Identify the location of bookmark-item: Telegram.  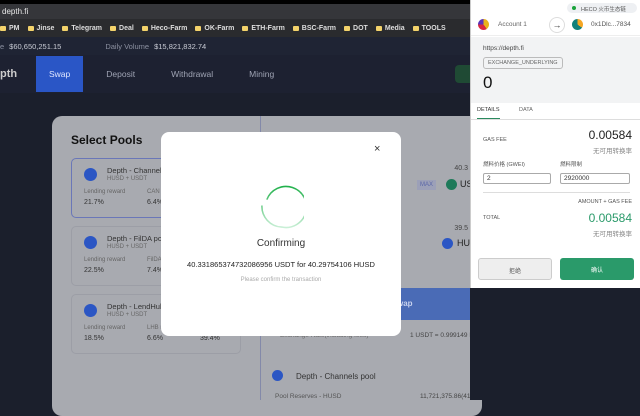
(82, 28).